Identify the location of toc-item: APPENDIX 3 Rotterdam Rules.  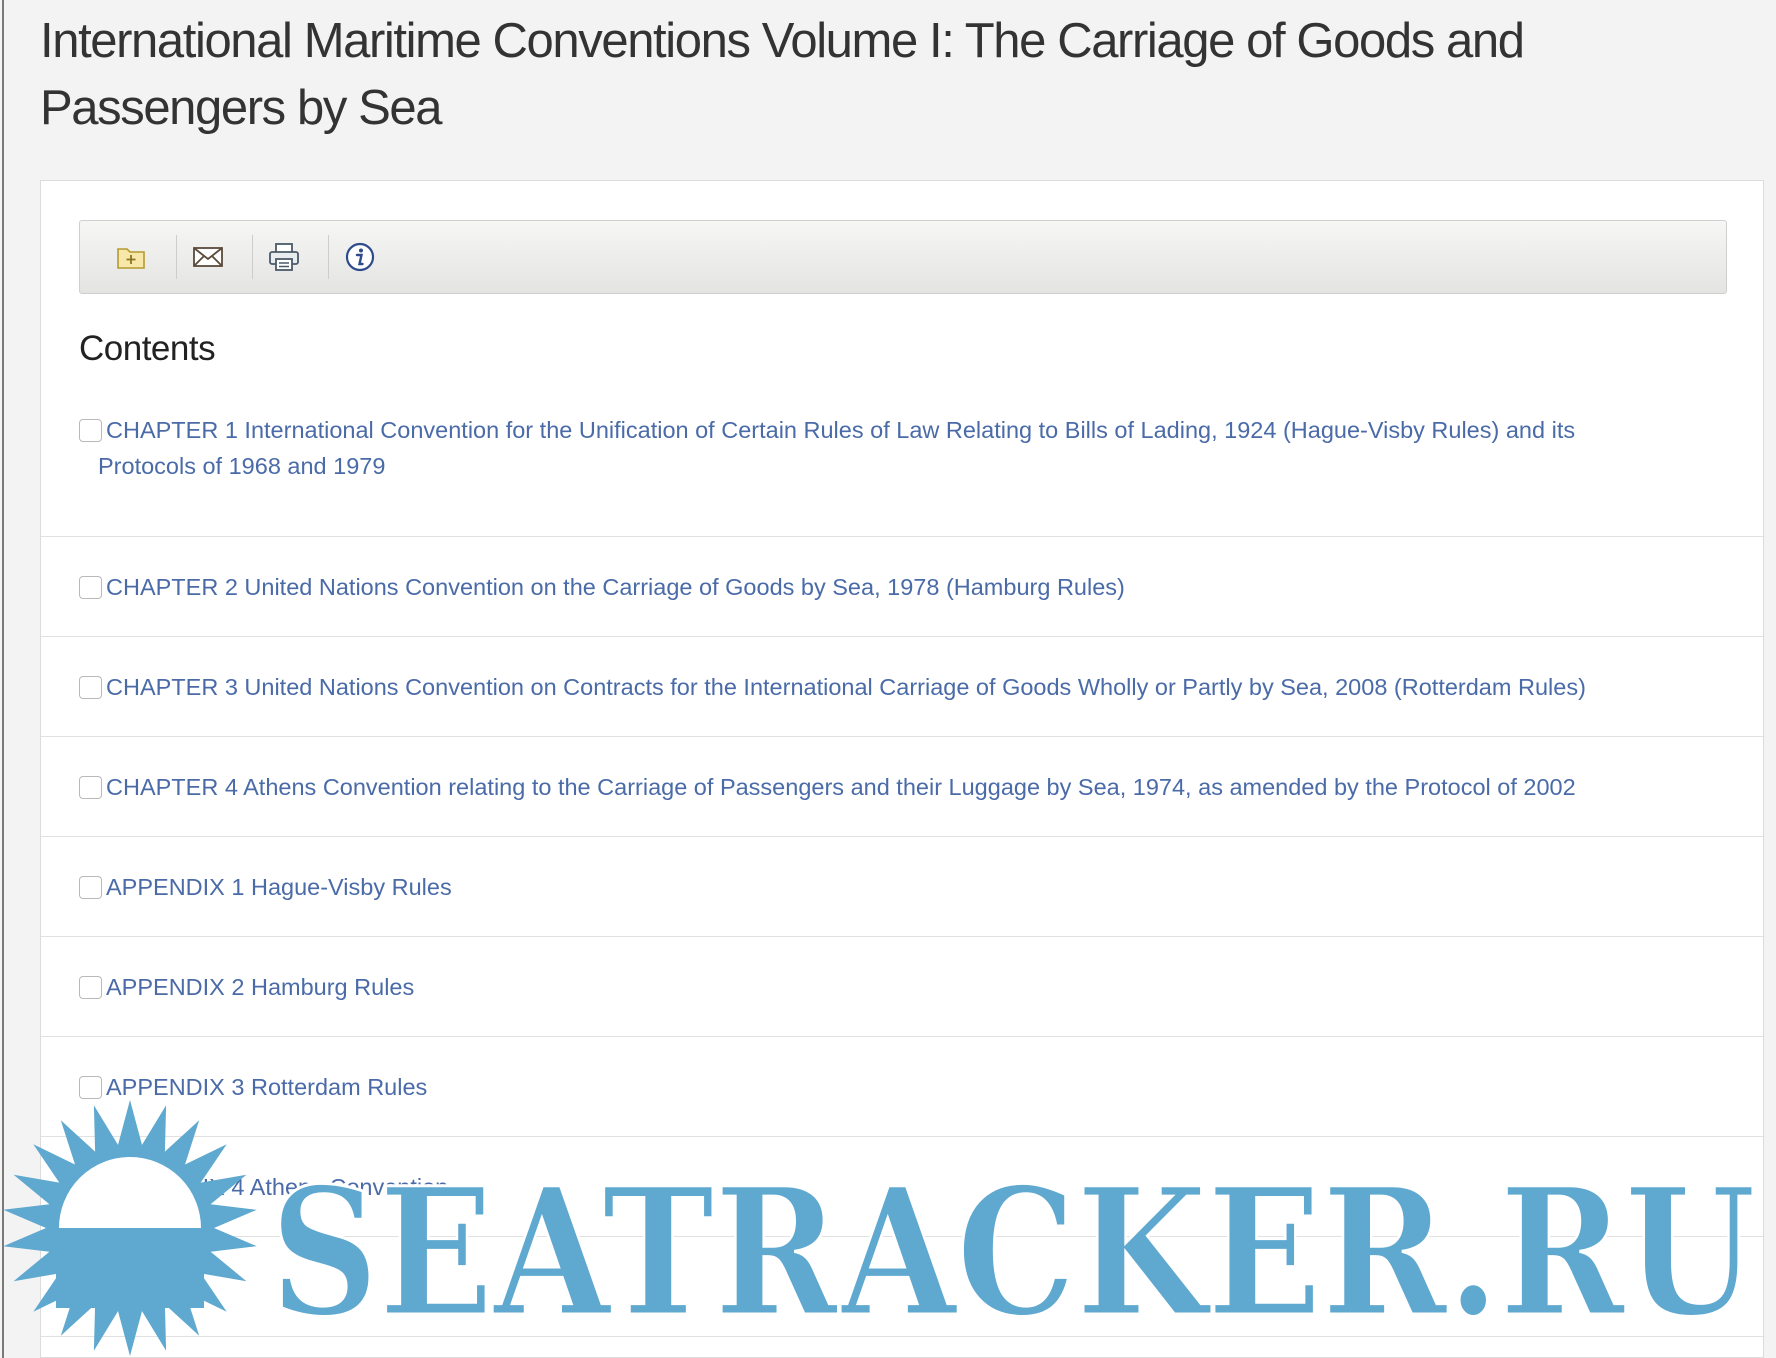
(902, 1087).